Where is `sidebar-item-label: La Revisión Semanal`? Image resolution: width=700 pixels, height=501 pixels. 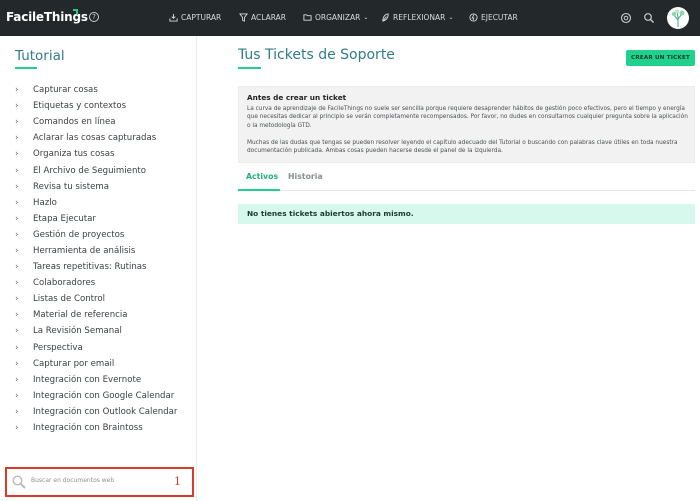
sidebar-item-label: La Revisión Semanal is located at coordinates (77, 331).